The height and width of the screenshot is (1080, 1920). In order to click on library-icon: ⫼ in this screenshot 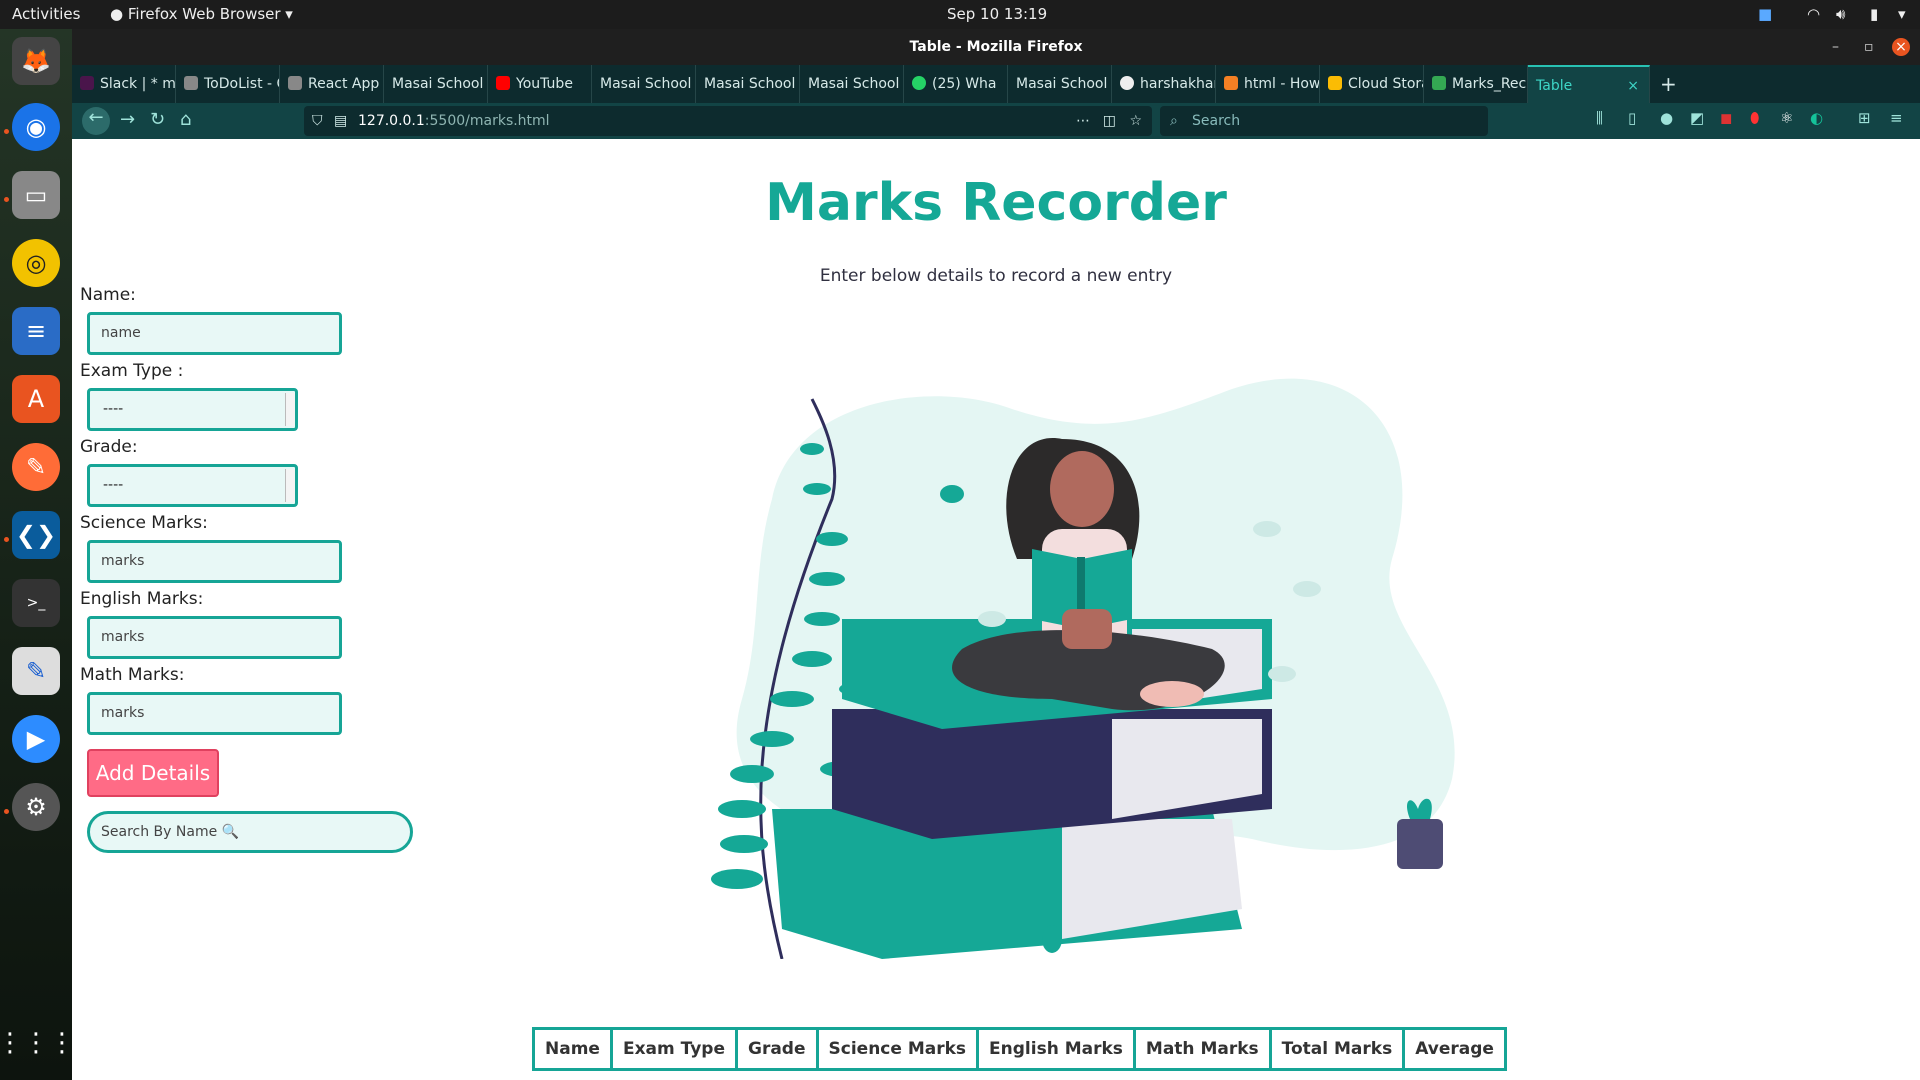, I will do `click(1599, 118)`.